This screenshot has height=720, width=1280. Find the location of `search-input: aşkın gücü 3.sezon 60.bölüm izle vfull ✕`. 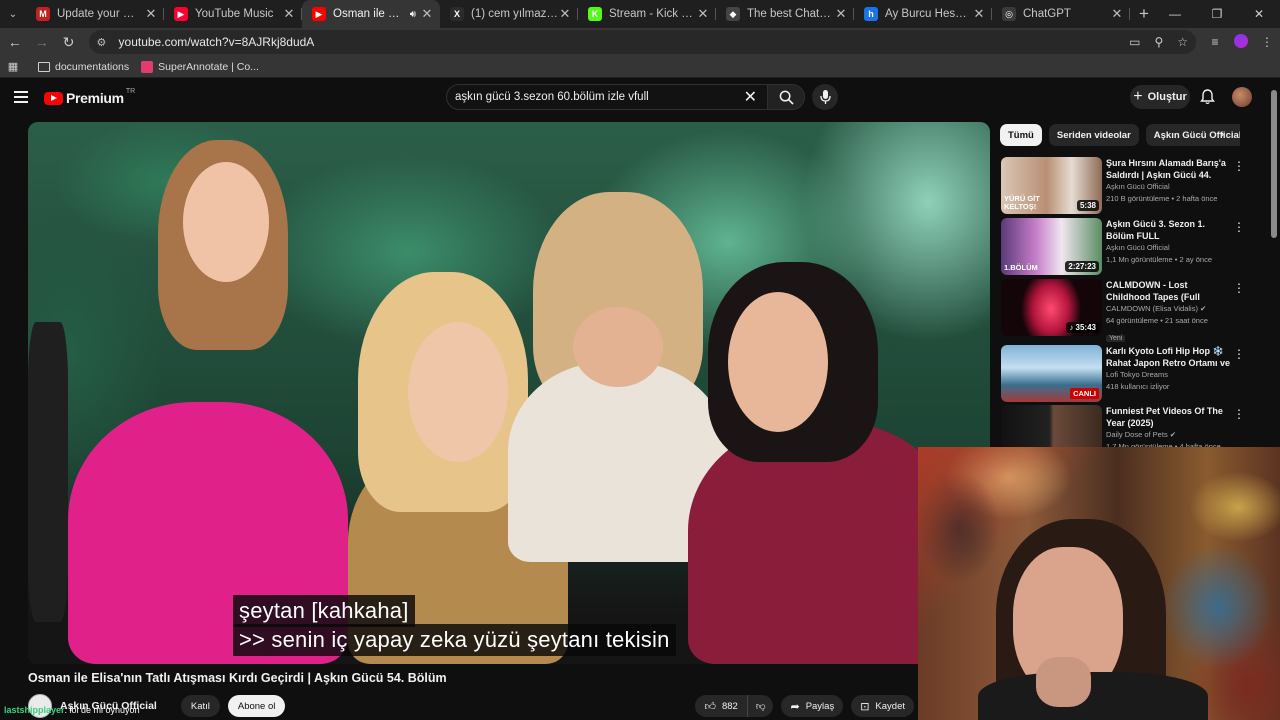

search-input: aşkın gücü 3.sezon 60.bölüm izle vfull ✕ is located at coordinates (607, 97).